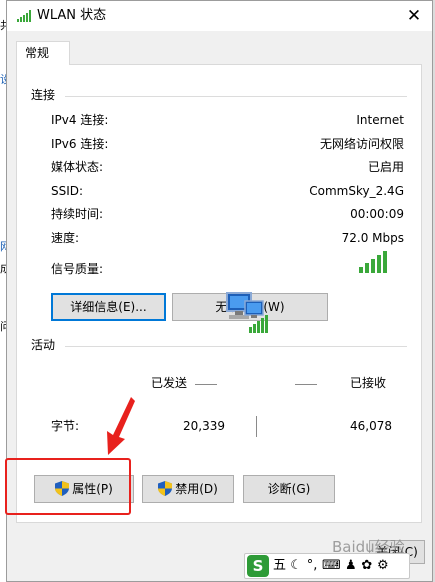 This screenshot has width=435, height=582. I want to click on moon-icon: ☾, so click(296, 566).